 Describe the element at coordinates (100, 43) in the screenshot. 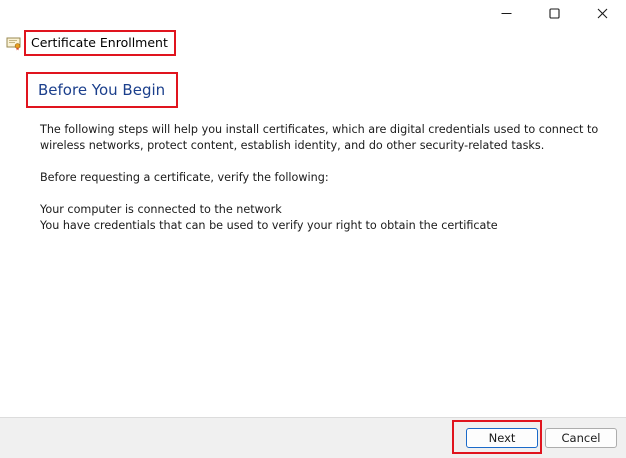

I see `window-title: Certificate Enrollment` at that location.